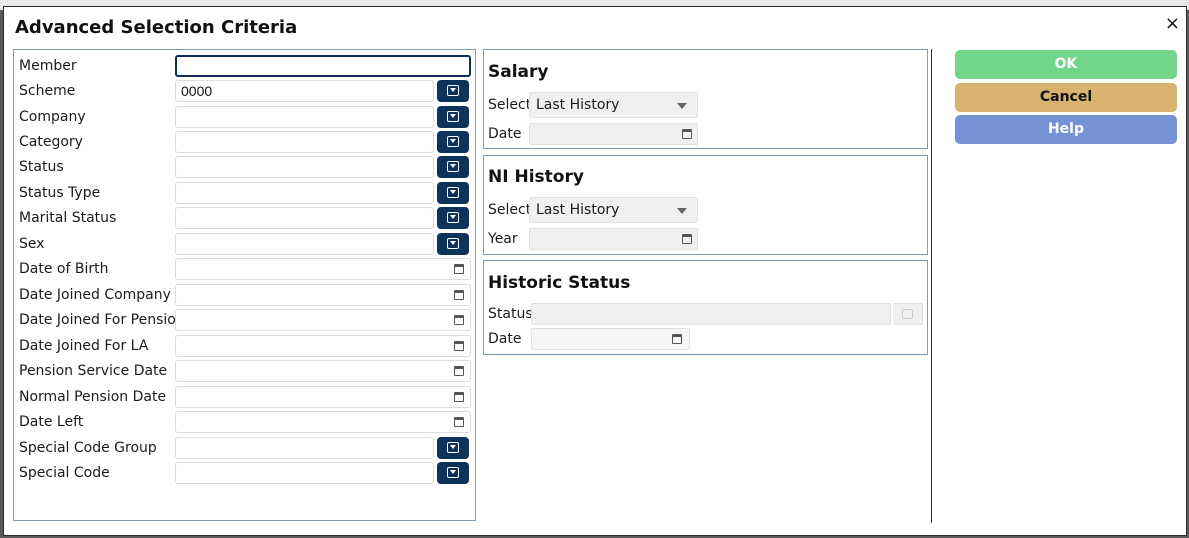 Image resolution: width=1189 pixels, height=538 pixels. Describe the element at coordinates (64, 473) in the screenshot. I see `special-code-label: Special Code` at that location.